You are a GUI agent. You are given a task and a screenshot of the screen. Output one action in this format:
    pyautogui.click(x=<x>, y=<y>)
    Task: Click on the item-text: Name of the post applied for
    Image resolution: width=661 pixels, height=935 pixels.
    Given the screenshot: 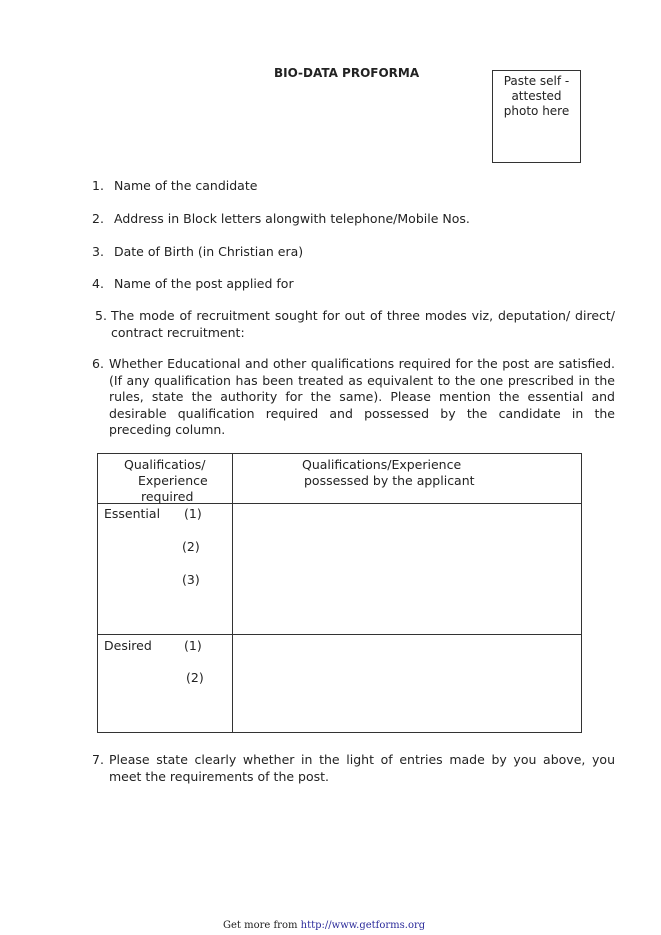 What is the action you would take?
    pyautogui.click(x=204, y=283)
    